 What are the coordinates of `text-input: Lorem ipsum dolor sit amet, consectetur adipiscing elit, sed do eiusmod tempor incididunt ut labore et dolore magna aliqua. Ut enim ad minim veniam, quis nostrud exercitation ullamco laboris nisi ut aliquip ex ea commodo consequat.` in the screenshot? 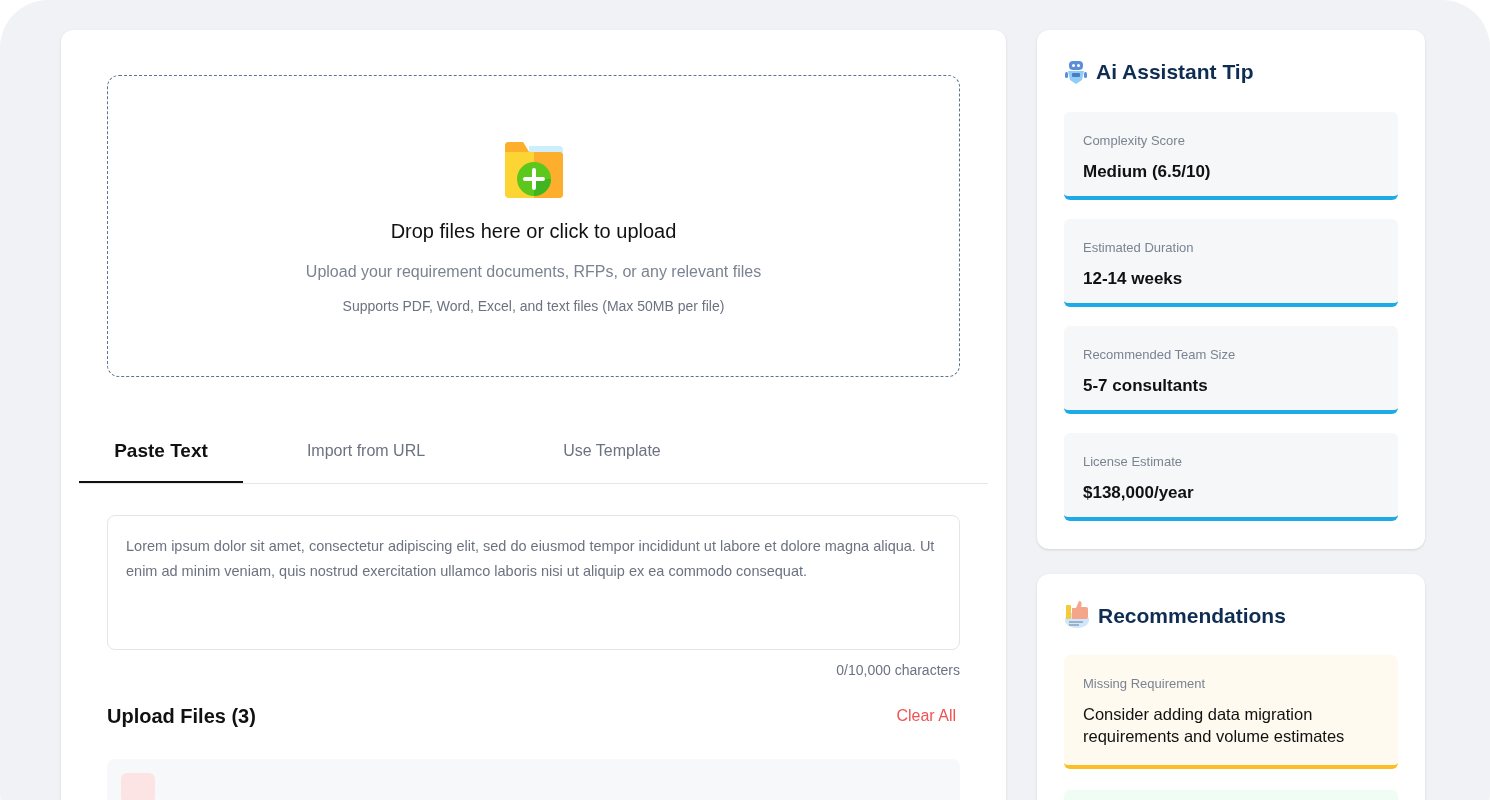 It's located at (533, 582).